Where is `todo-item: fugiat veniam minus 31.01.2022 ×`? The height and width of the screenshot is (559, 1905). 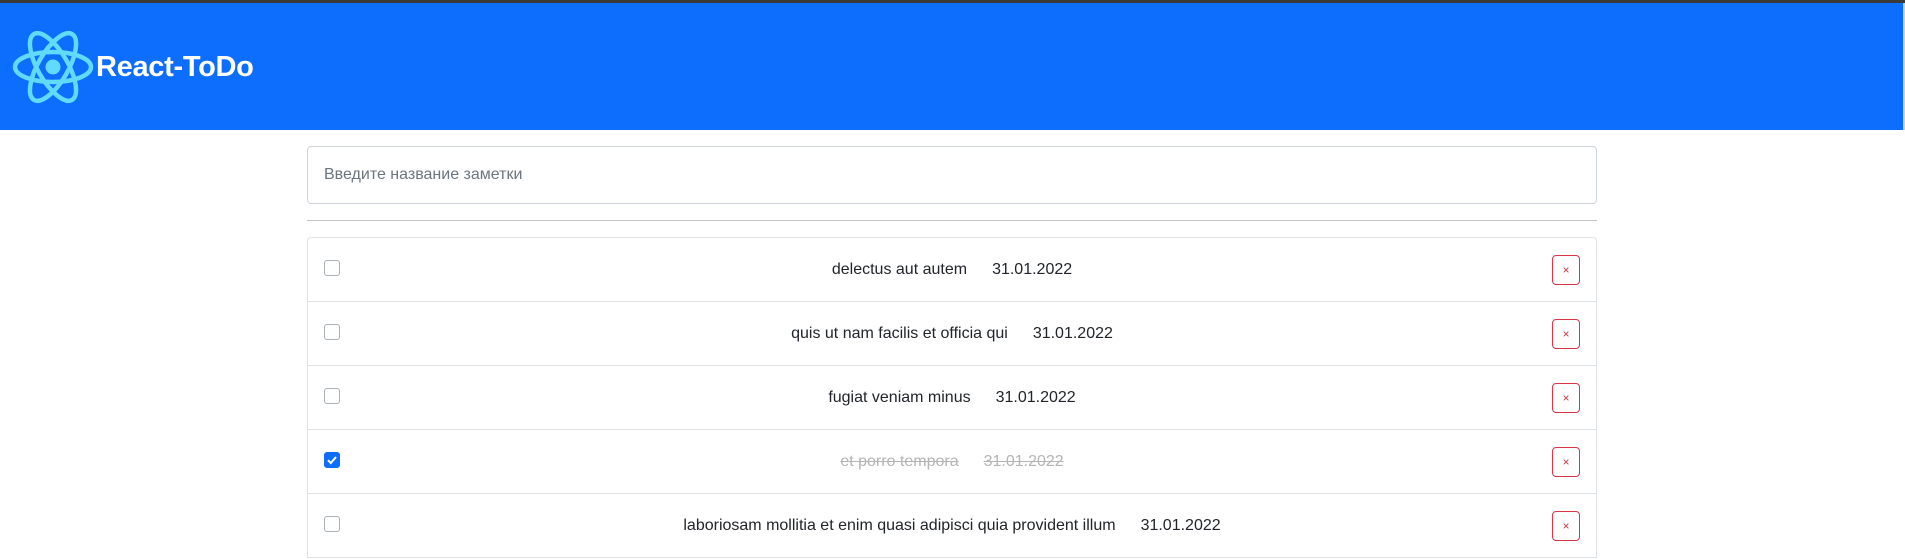 todo-item: fugiat veniam minus 31.01.2022 × is located at coordinates (952, 398).